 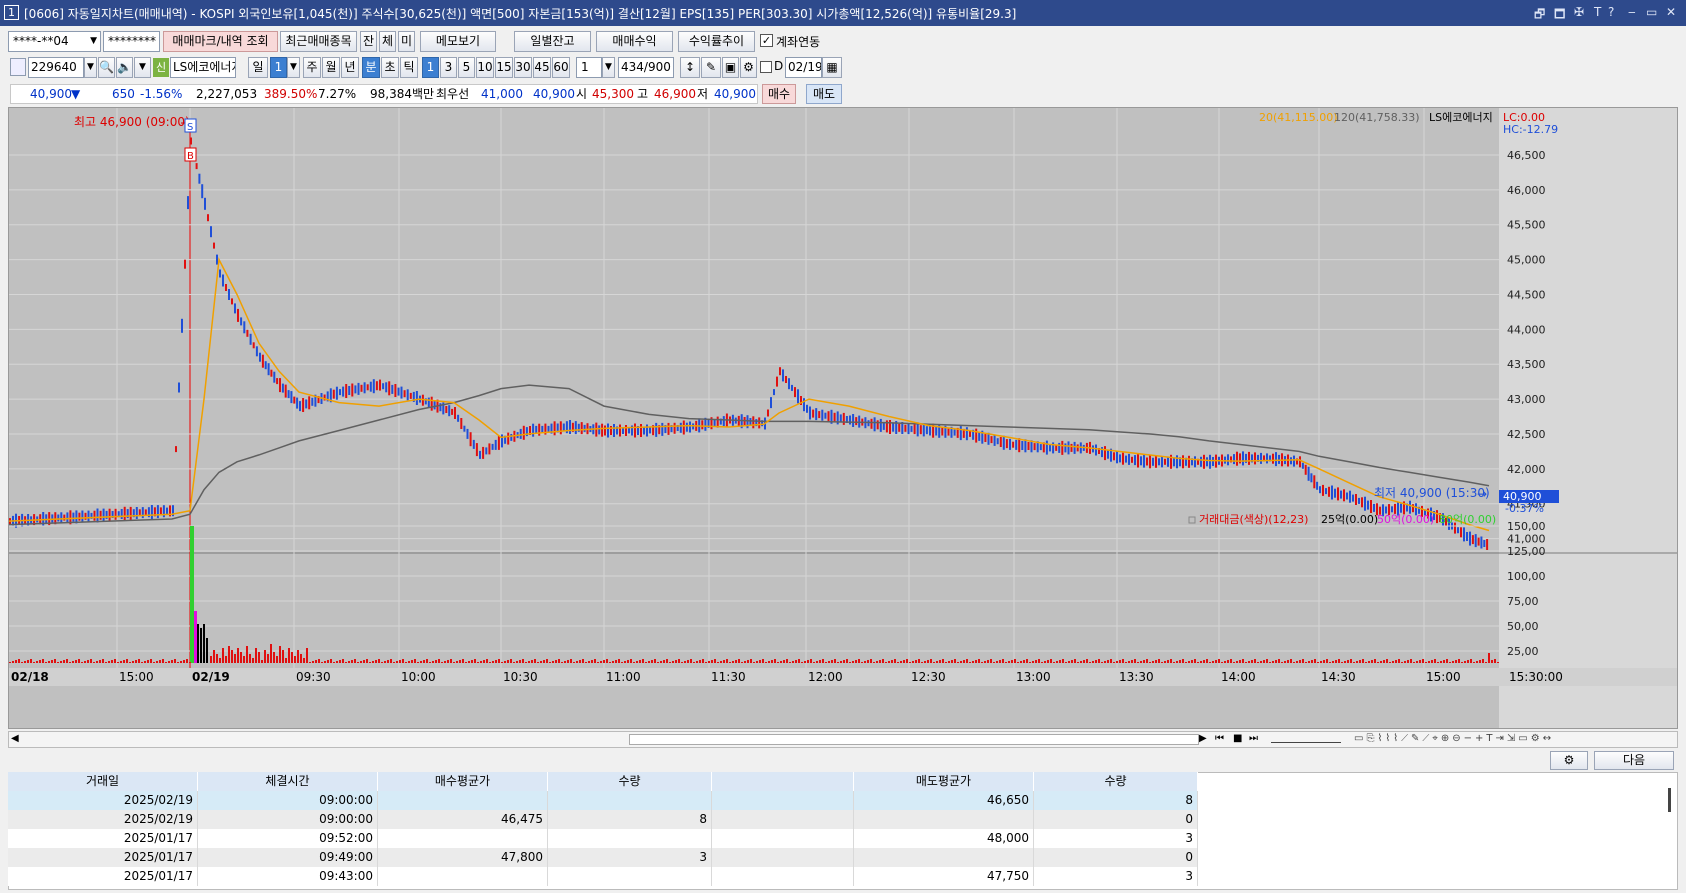 I want to click on date-checkbox, so click(x=766, y=67).